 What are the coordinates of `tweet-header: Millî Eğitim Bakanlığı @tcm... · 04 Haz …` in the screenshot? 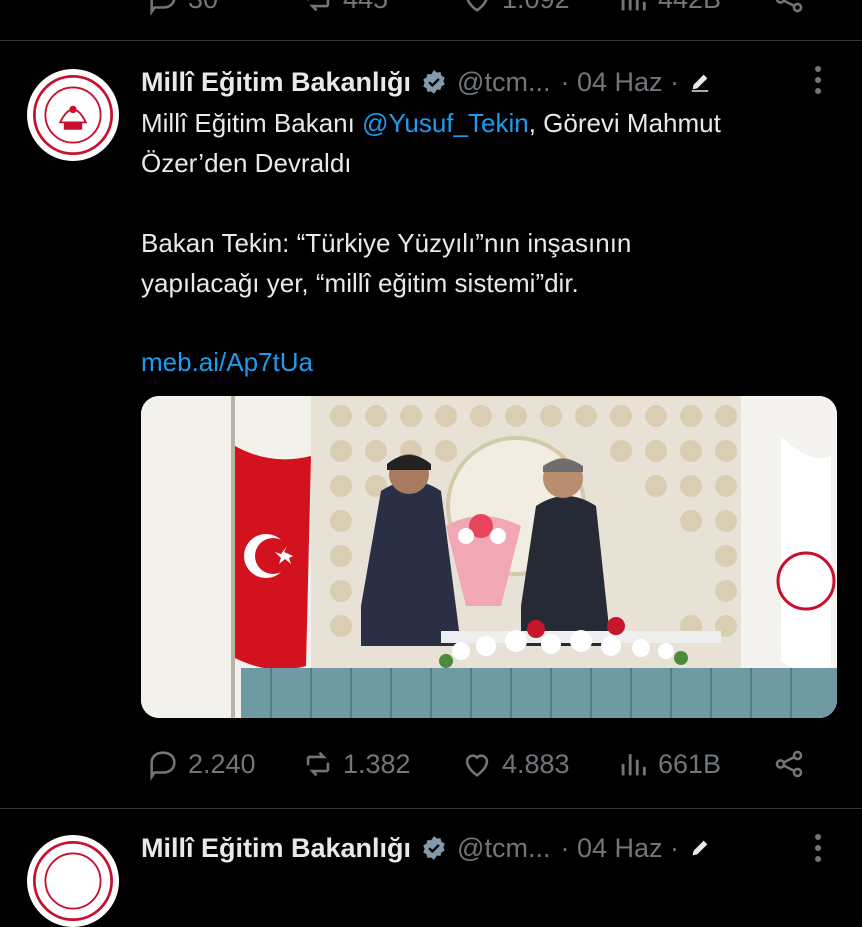 It's located at (426, 82).